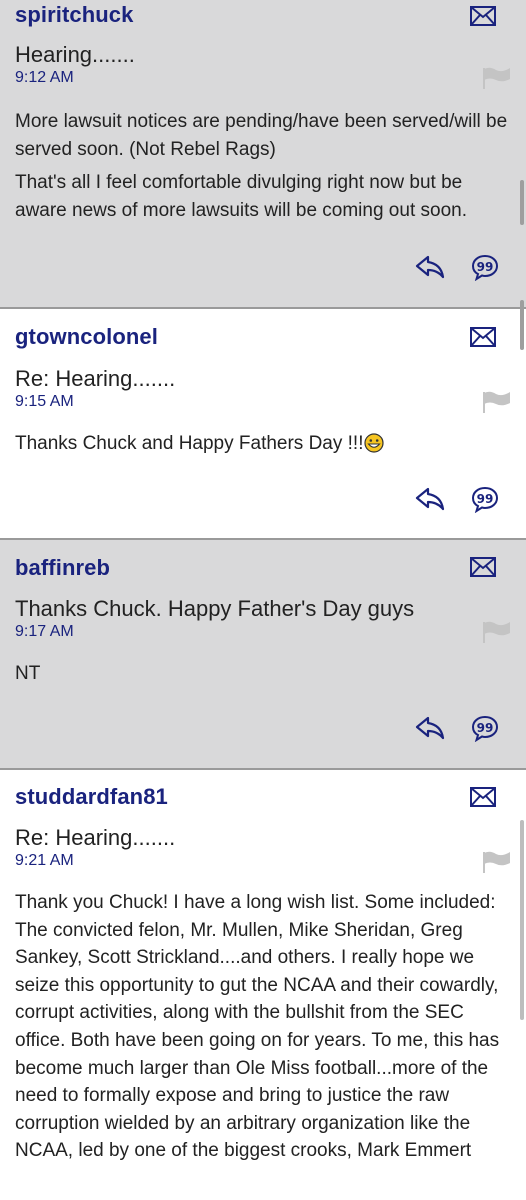  I want to click on post-timestamp: 9:17 AM, so click(44, 631).